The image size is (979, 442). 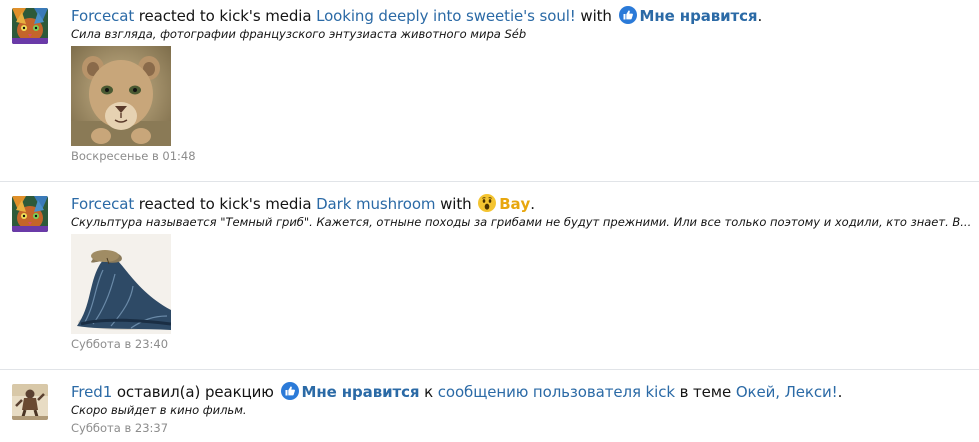 What do you see at coordinates (446, 16) in the screenshot?
I see `media-link: Looking deeply into sweetie's soul!` at bounding box center [446, 16].